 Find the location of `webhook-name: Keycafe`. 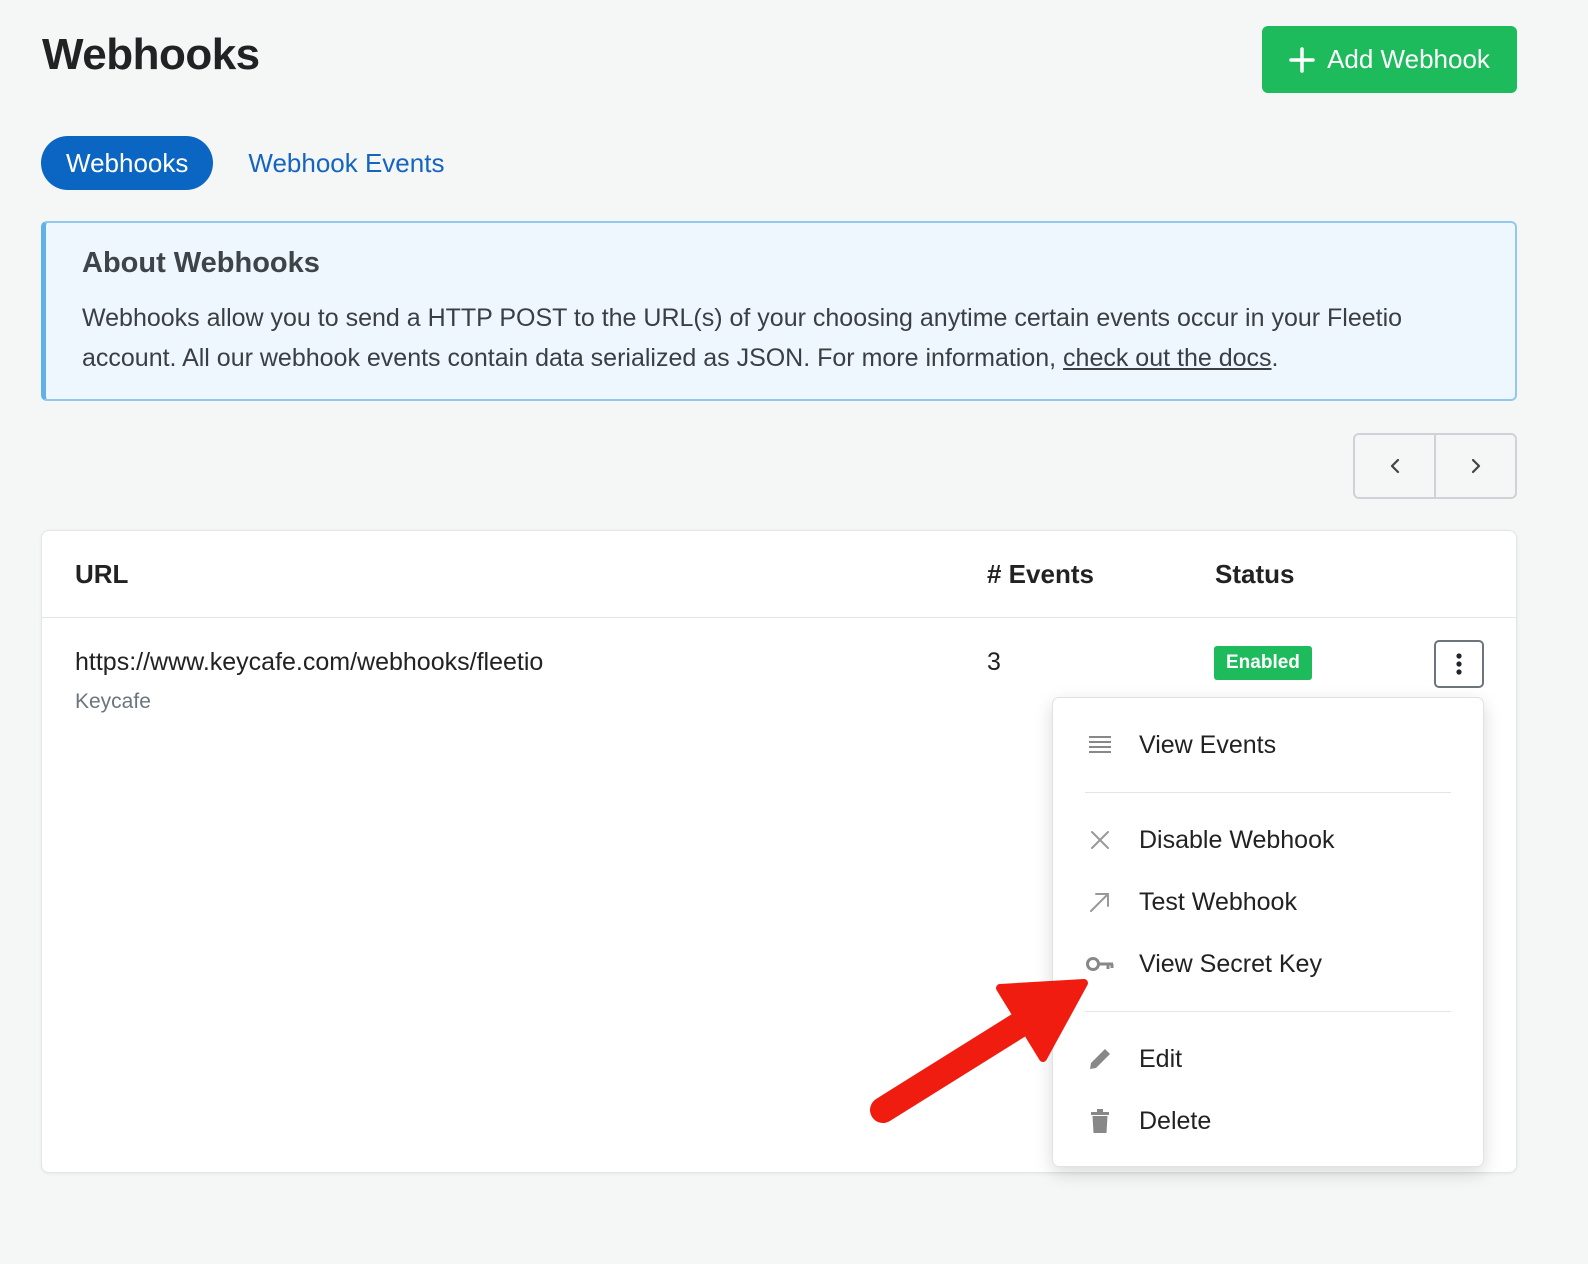

webhook-name: Keycafe is located at coordinates (113, 701).